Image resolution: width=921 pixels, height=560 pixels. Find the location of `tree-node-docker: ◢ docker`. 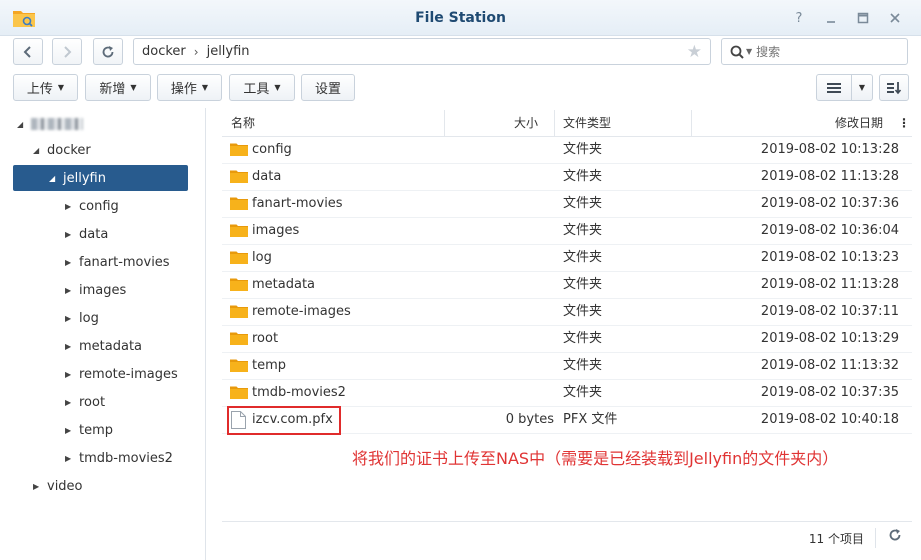

tree-node-docker: ◢ docker is located at coordinates (62, 150).